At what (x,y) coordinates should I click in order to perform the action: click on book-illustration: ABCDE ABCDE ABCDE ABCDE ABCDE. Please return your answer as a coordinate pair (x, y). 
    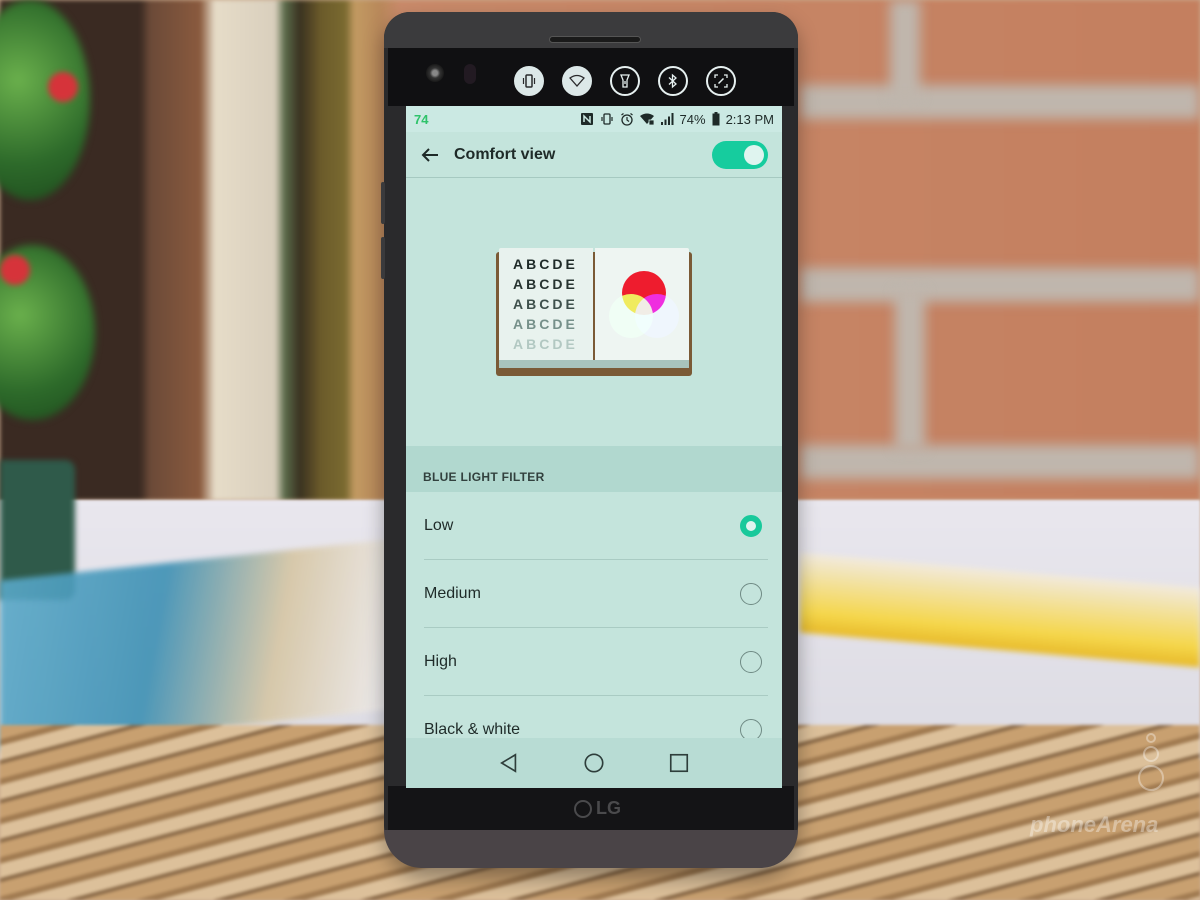
    Looking at the image, I should click on (594, 312).